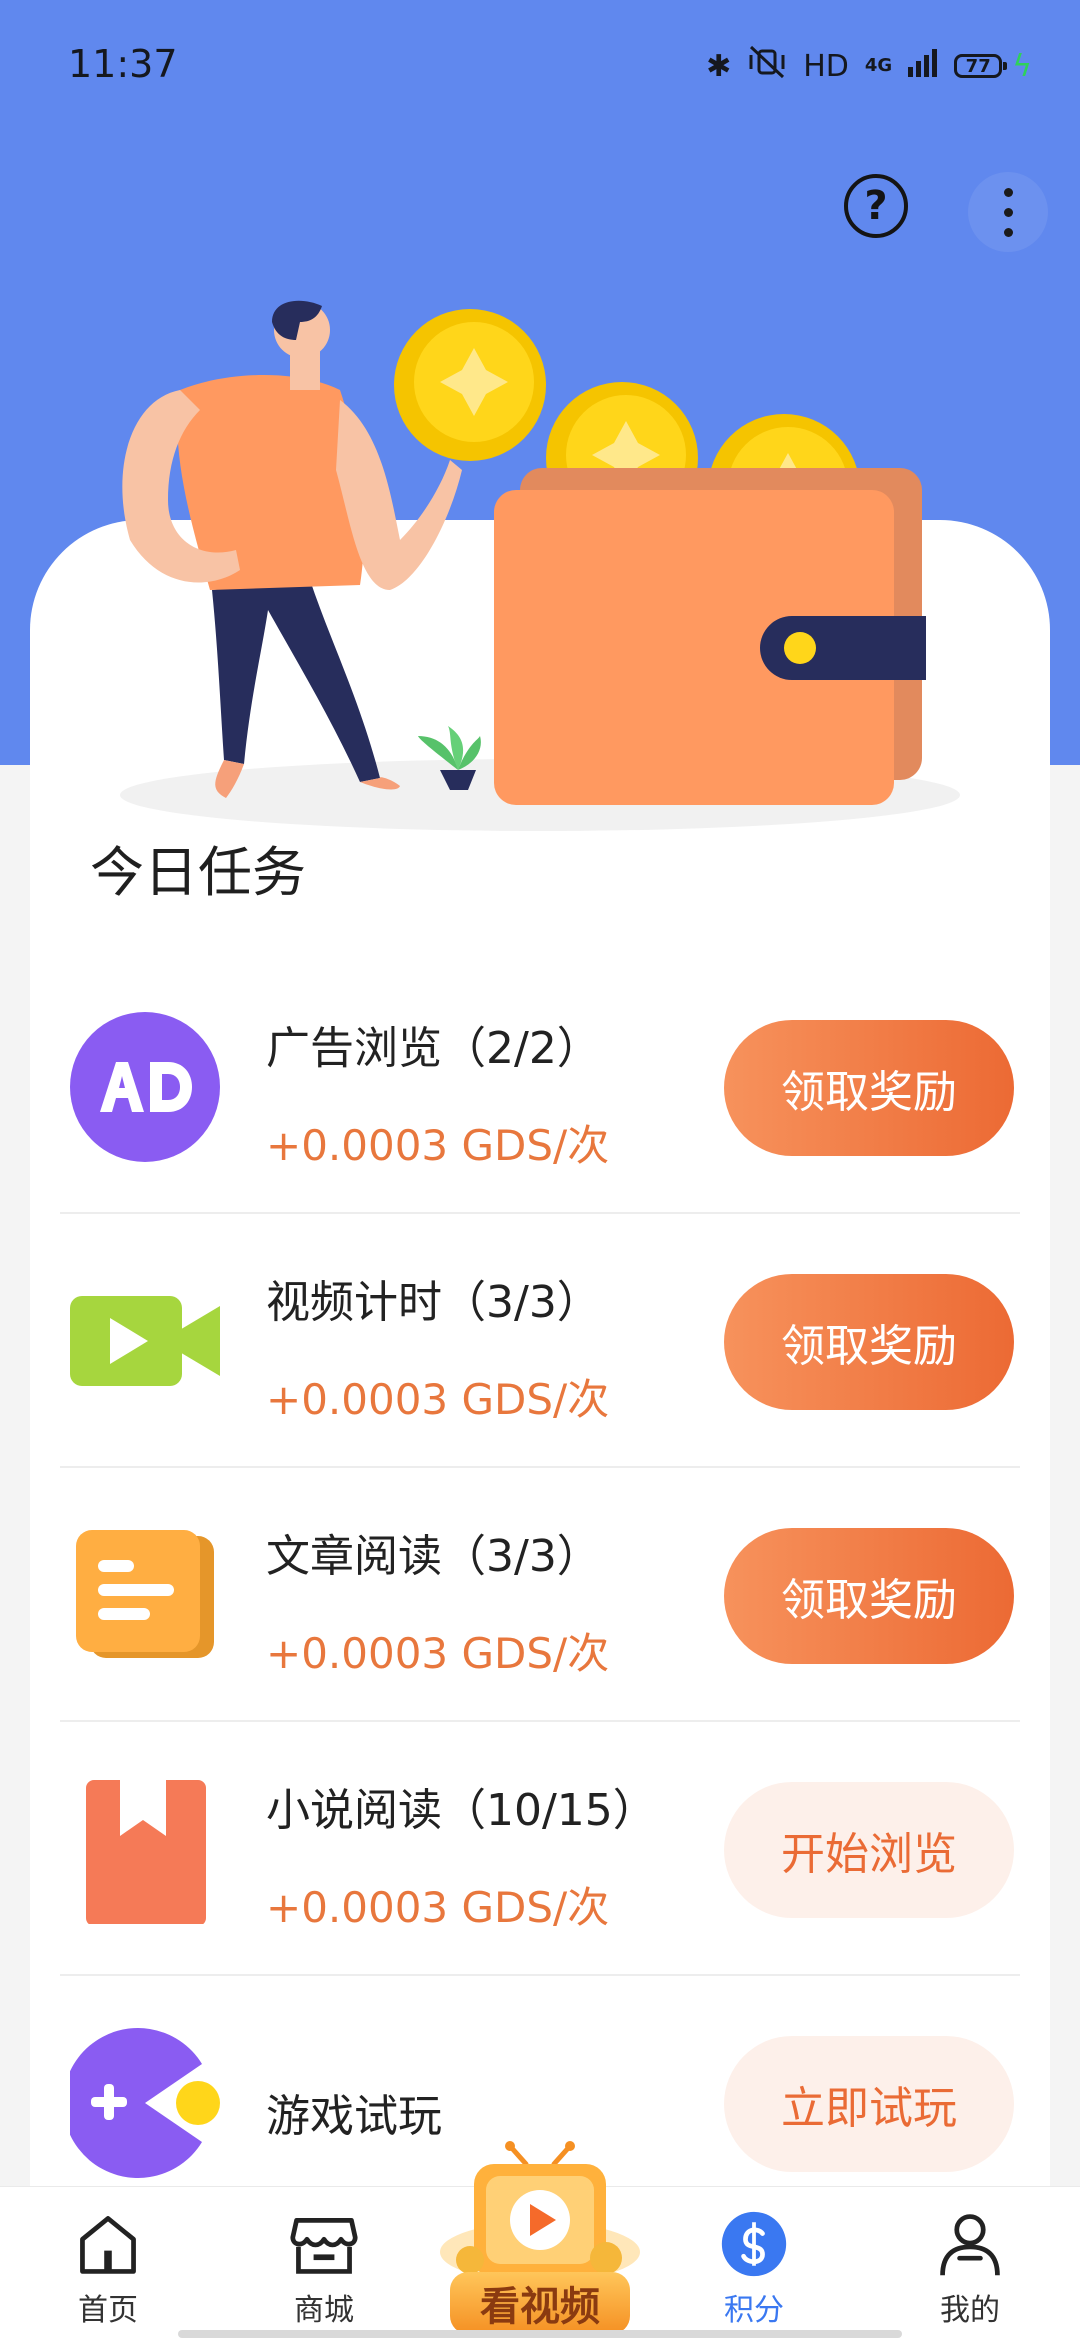 The width and height of the screenshot is (1080, 2341). What do you see at coordinates (754, 2310) in the screenshot?
I see `nav-label: 积分` at bounding box center [754, 2310].